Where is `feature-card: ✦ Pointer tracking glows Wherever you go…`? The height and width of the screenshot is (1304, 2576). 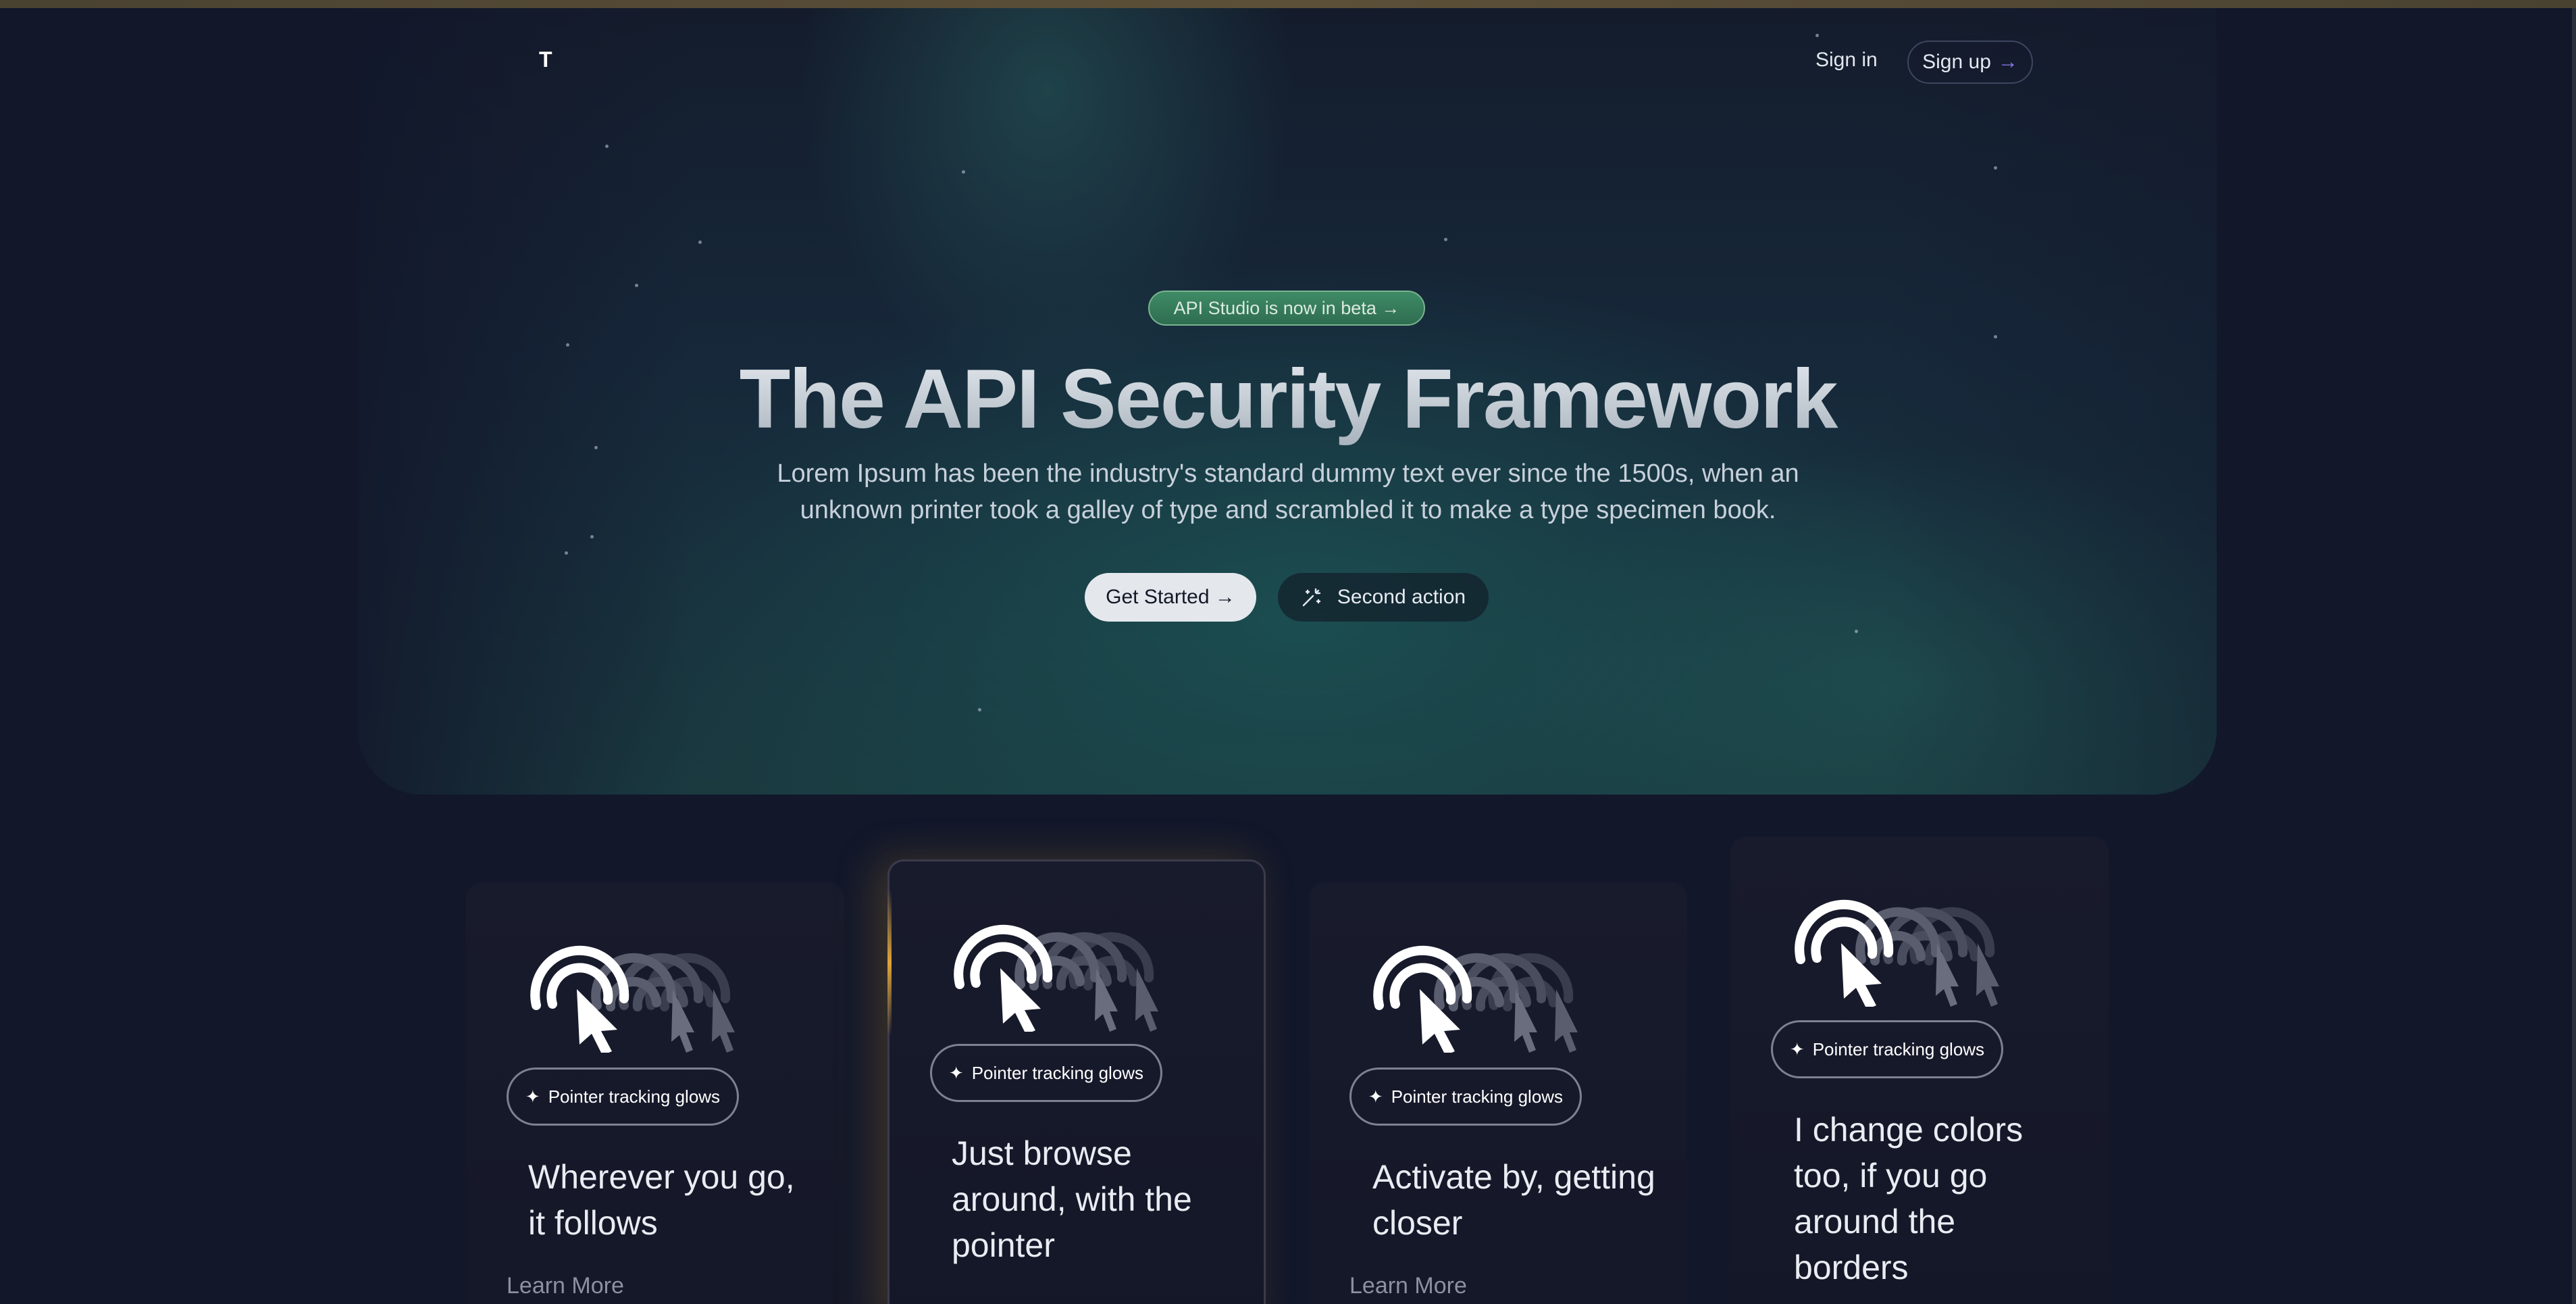
feature-card: ✦ Pointer tracking glows Wherever you go… is located at coordinates (655, 1093).